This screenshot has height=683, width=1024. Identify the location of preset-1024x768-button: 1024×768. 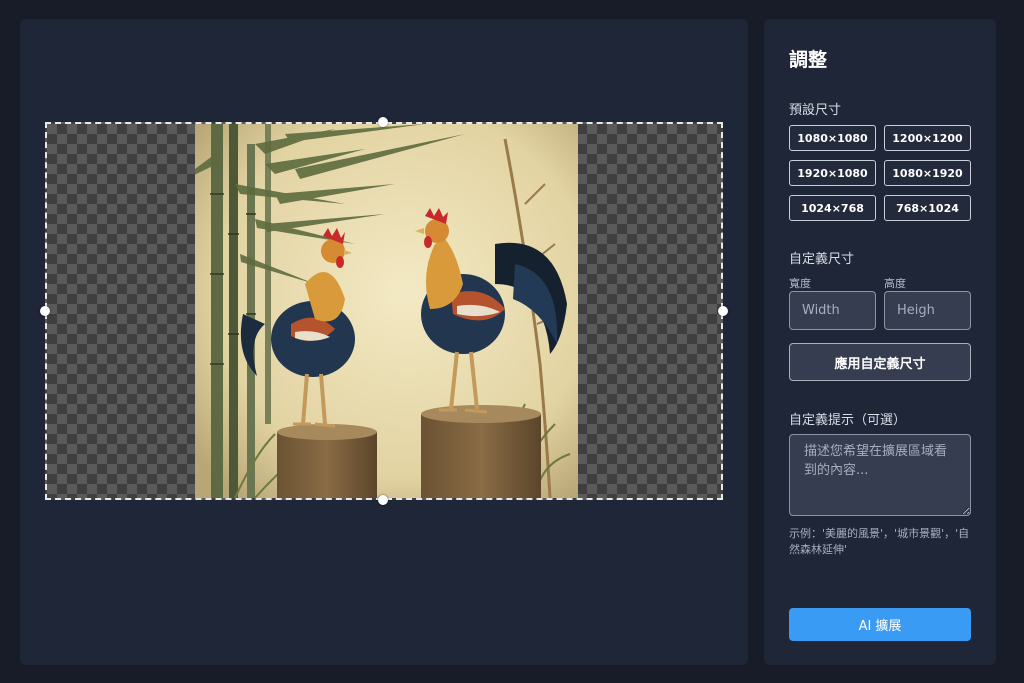
(832, 208).